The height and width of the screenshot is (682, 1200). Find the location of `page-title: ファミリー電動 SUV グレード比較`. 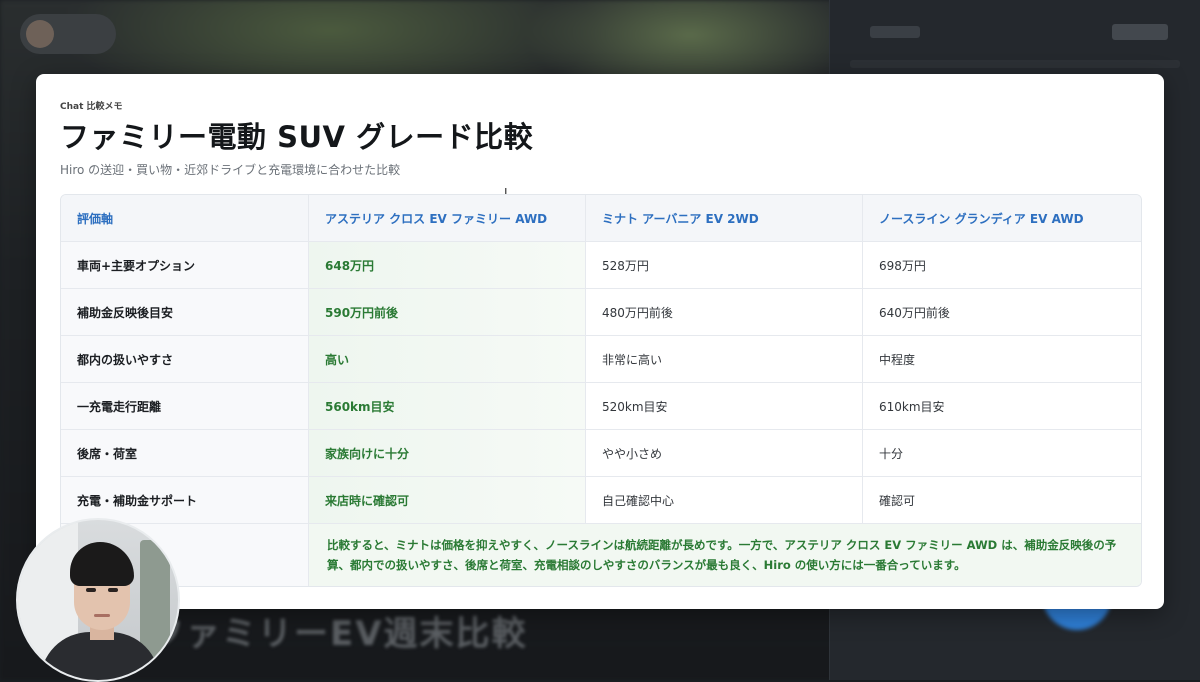

page-title: ファミリー電動 SUV グレード比較 is located at coordinates (296, 135).